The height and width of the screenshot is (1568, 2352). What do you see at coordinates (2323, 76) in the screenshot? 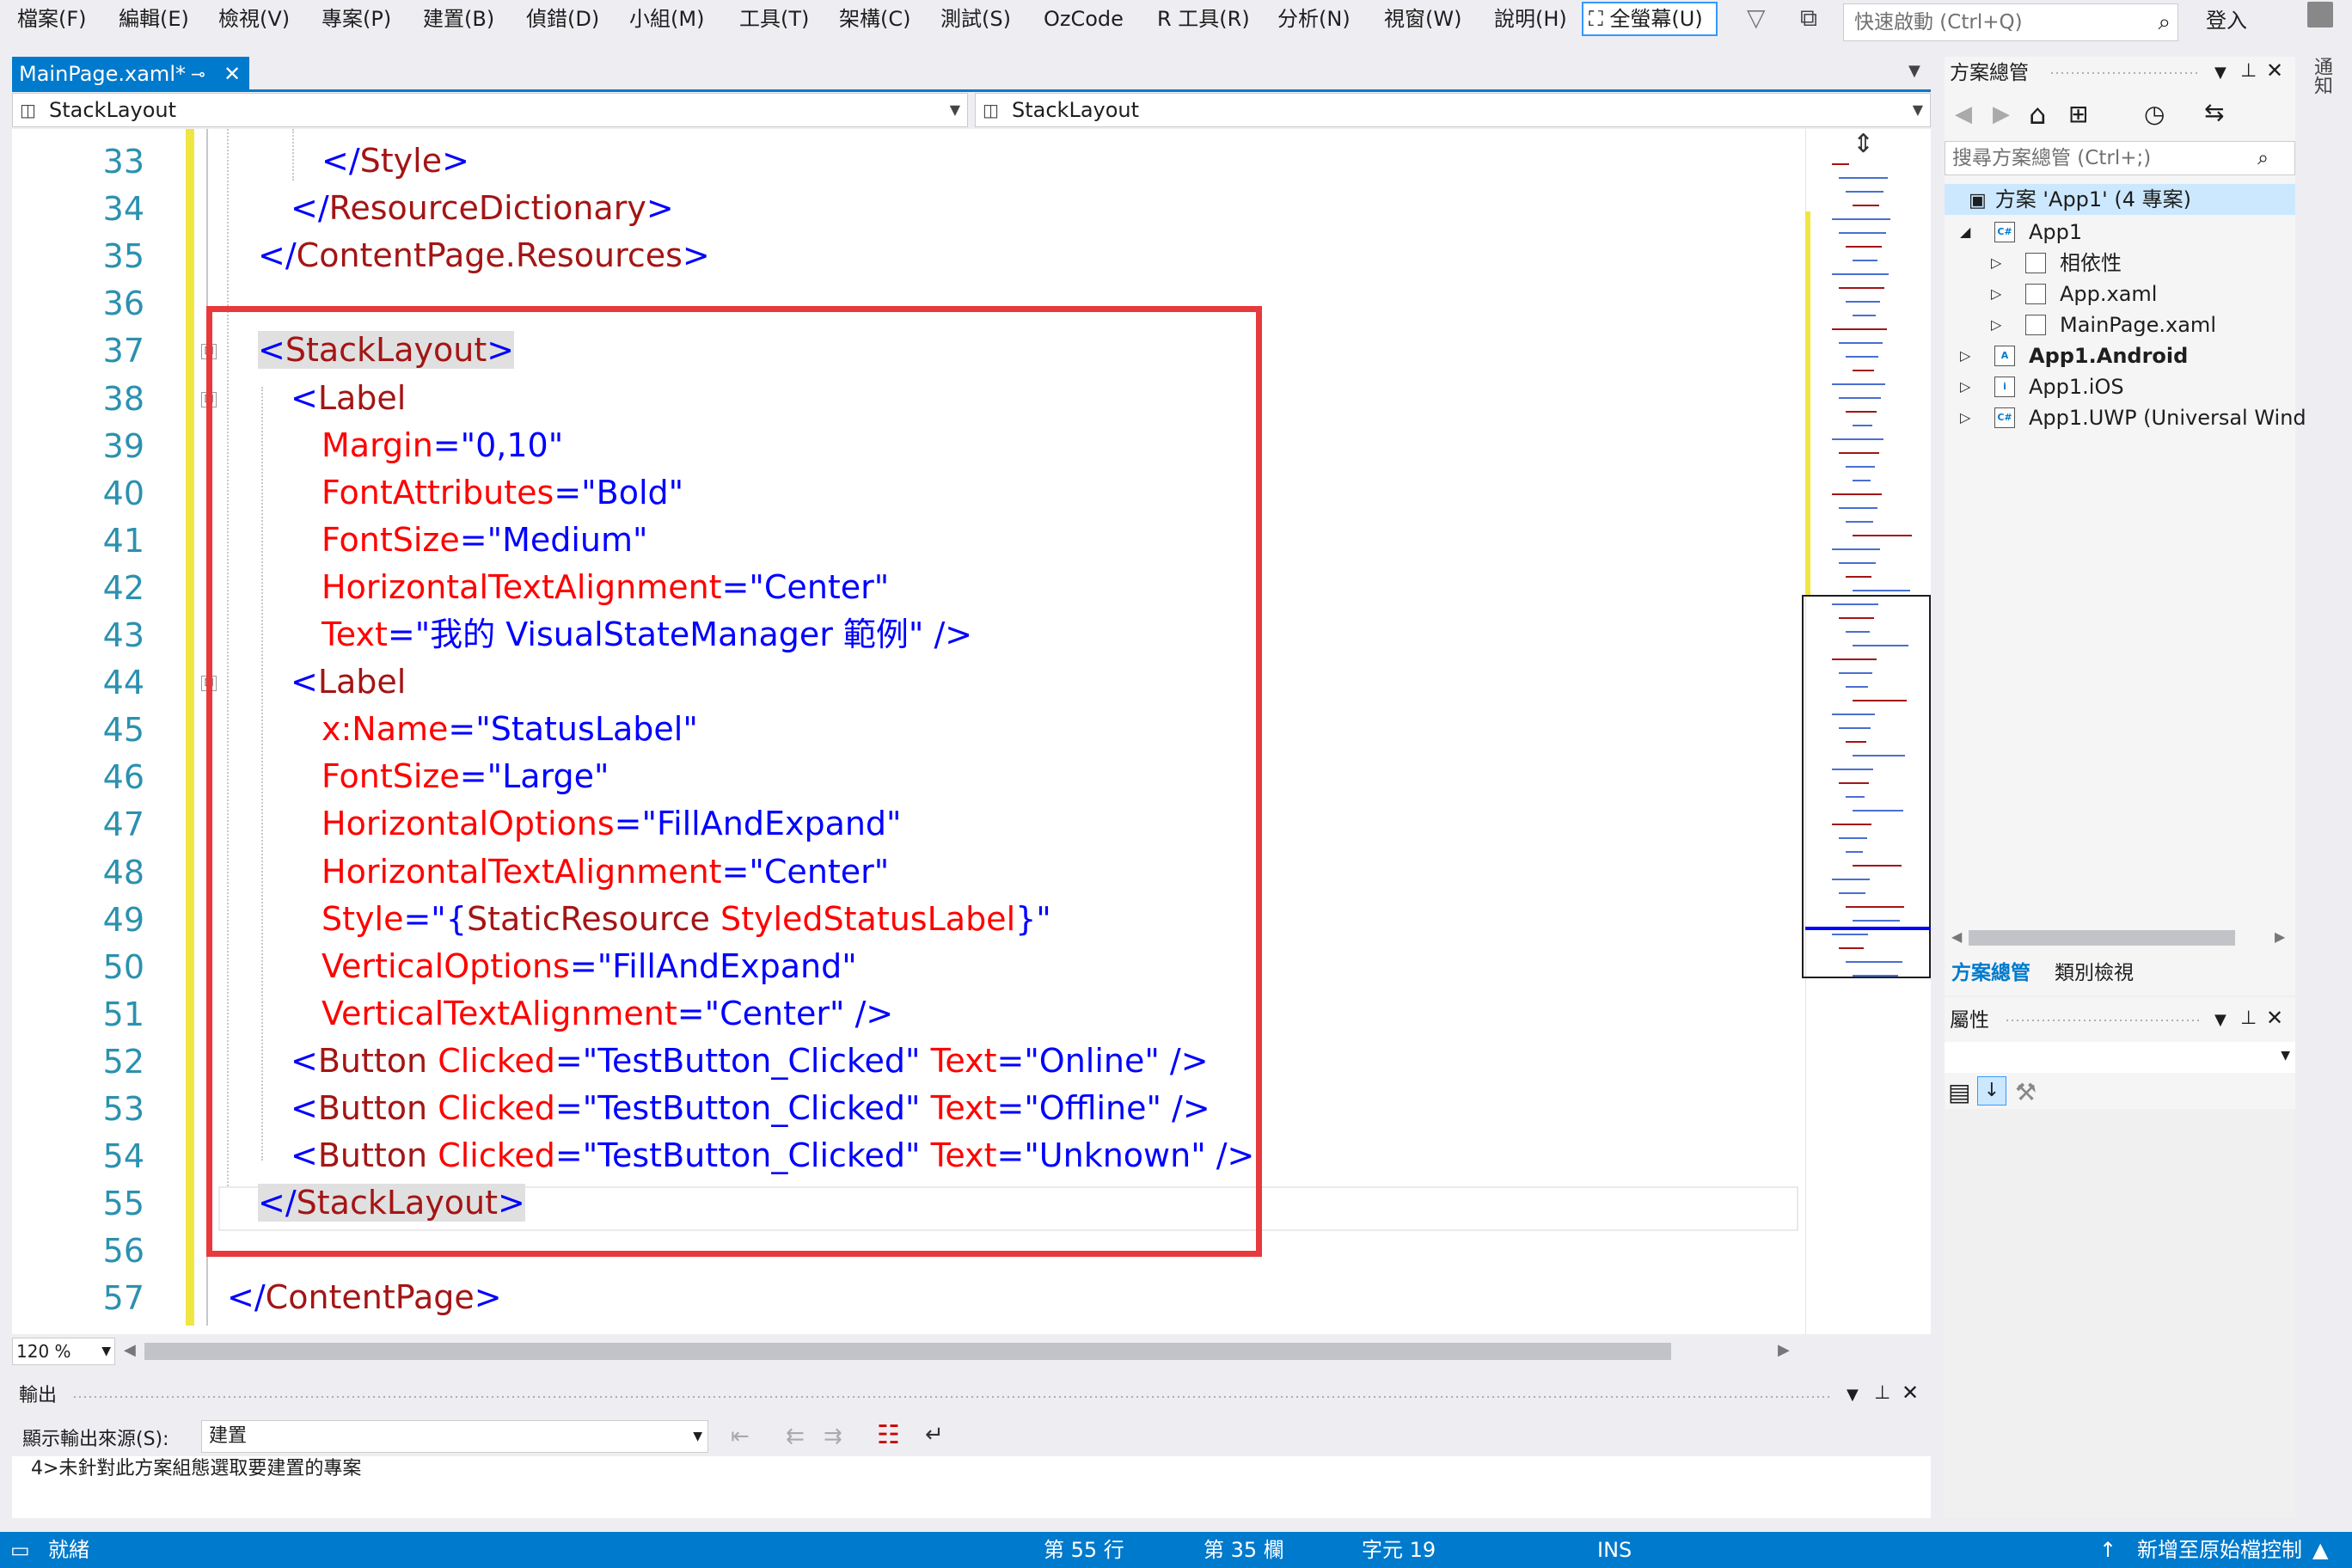
I see `notifications-tab: 通知` at bounding box center [2323, 76].